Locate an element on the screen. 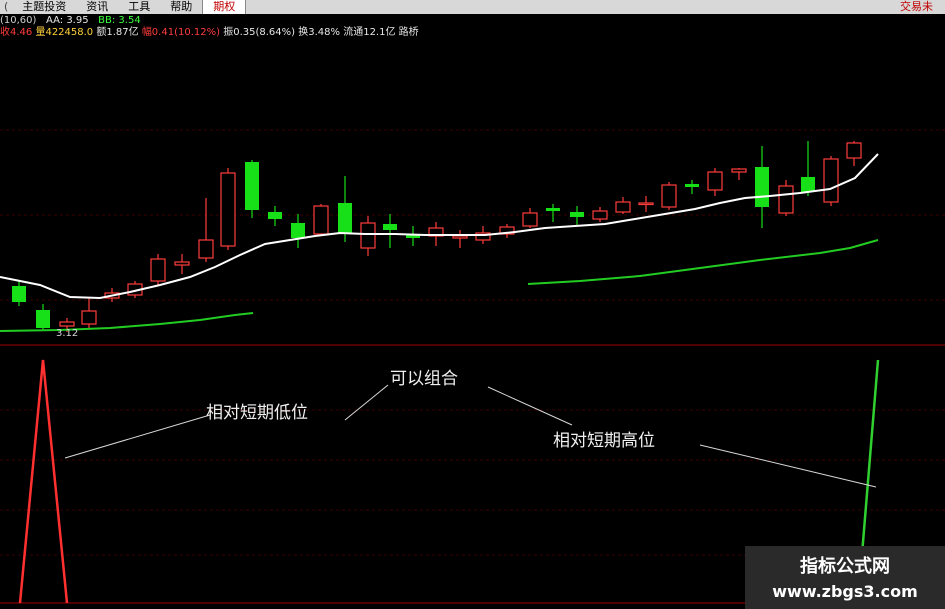 The image size is (945, 609). annotation-combine: 可以组合 is located at coordinates (424, 379).